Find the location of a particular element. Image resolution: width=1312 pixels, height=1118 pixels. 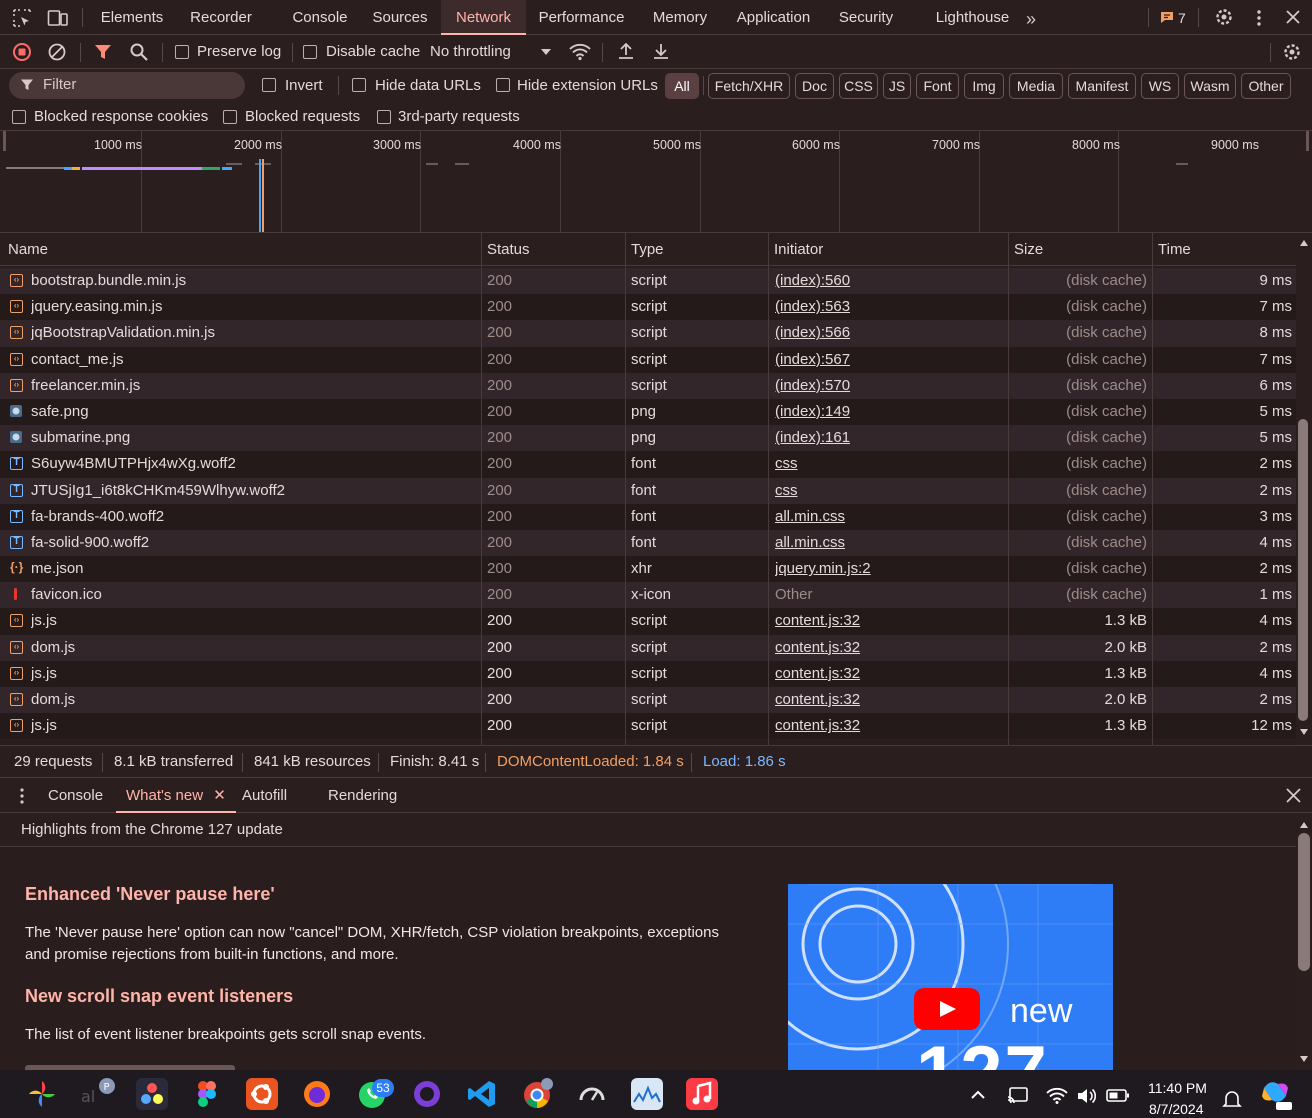

import-har-upload-icon is located at coordinates (626, 51).